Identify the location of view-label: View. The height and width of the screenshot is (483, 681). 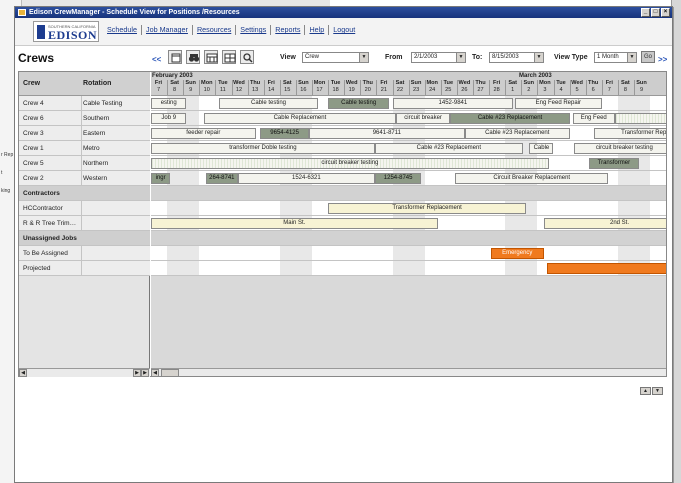
(288, 57).